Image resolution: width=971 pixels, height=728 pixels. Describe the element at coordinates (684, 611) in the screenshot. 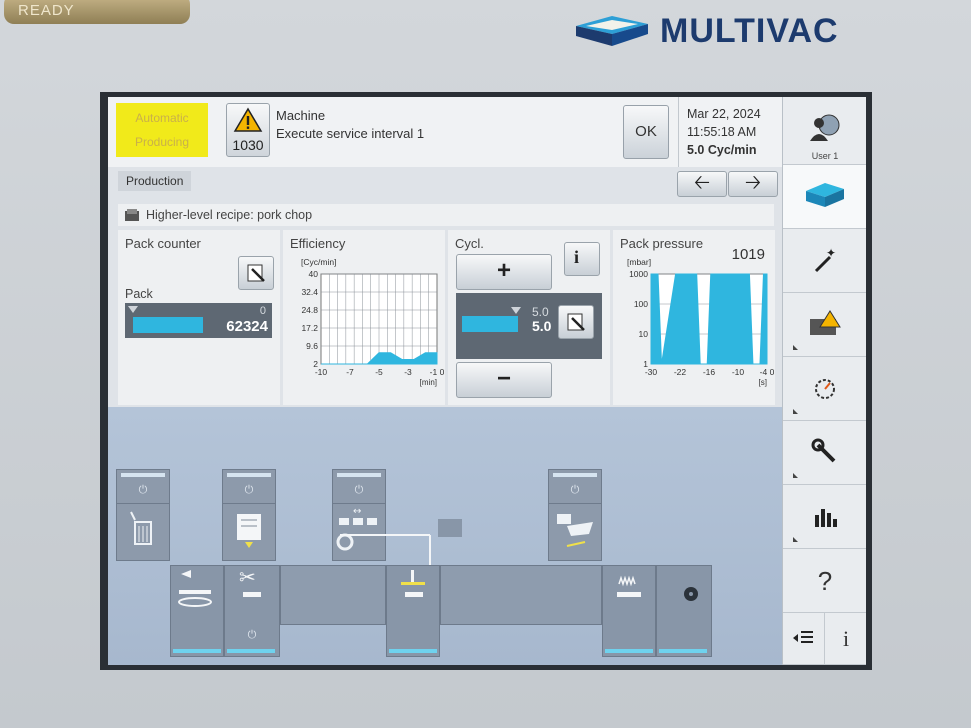

I see `base-module-film-reel` at that location.